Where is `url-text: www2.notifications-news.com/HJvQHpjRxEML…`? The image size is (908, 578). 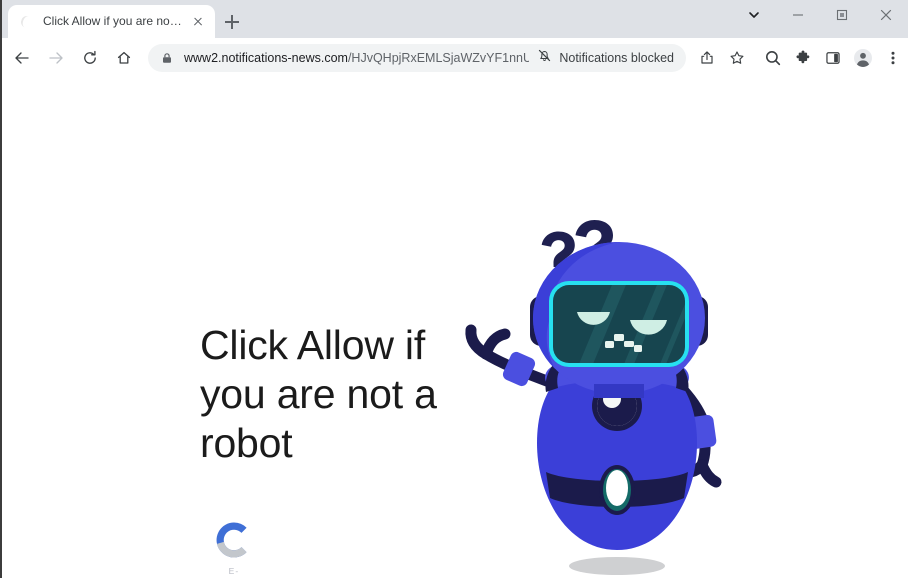 url-text: www2.notifications-news.com/HJvQHpjRxEML… is located at coordinates (356, 58).